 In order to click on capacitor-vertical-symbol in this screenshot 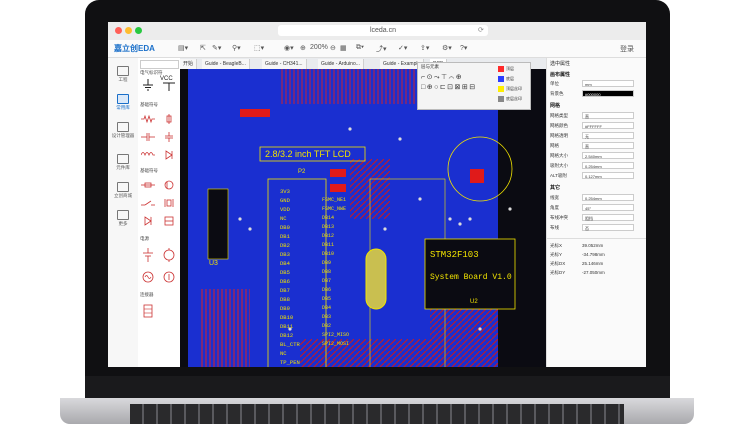, I will do `click(169, 137)`.